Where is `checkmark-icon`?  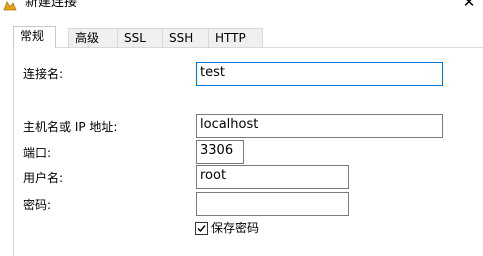
checkmark-icon is located at coordinates (201, 229).